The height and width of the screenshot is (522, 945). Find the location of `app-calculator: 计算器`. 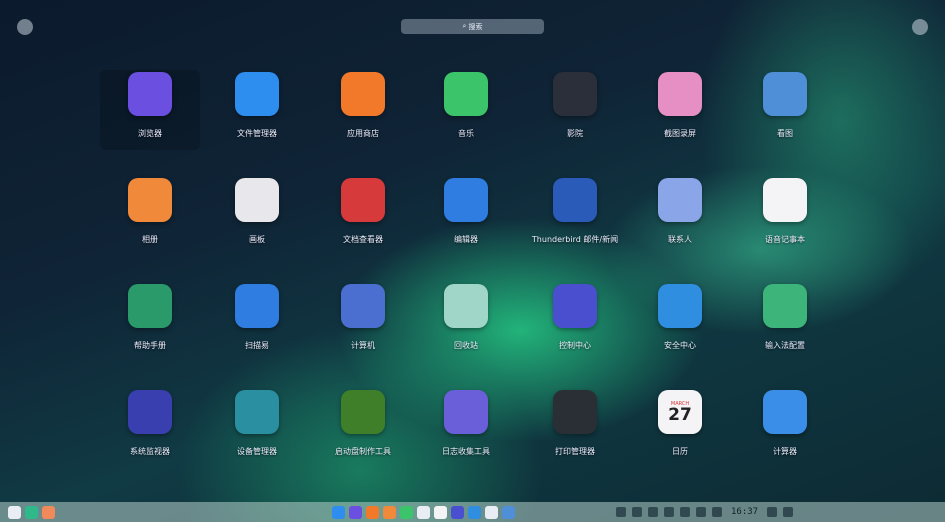

app-calculator: 计算器 is located at coordinates (785, 428).